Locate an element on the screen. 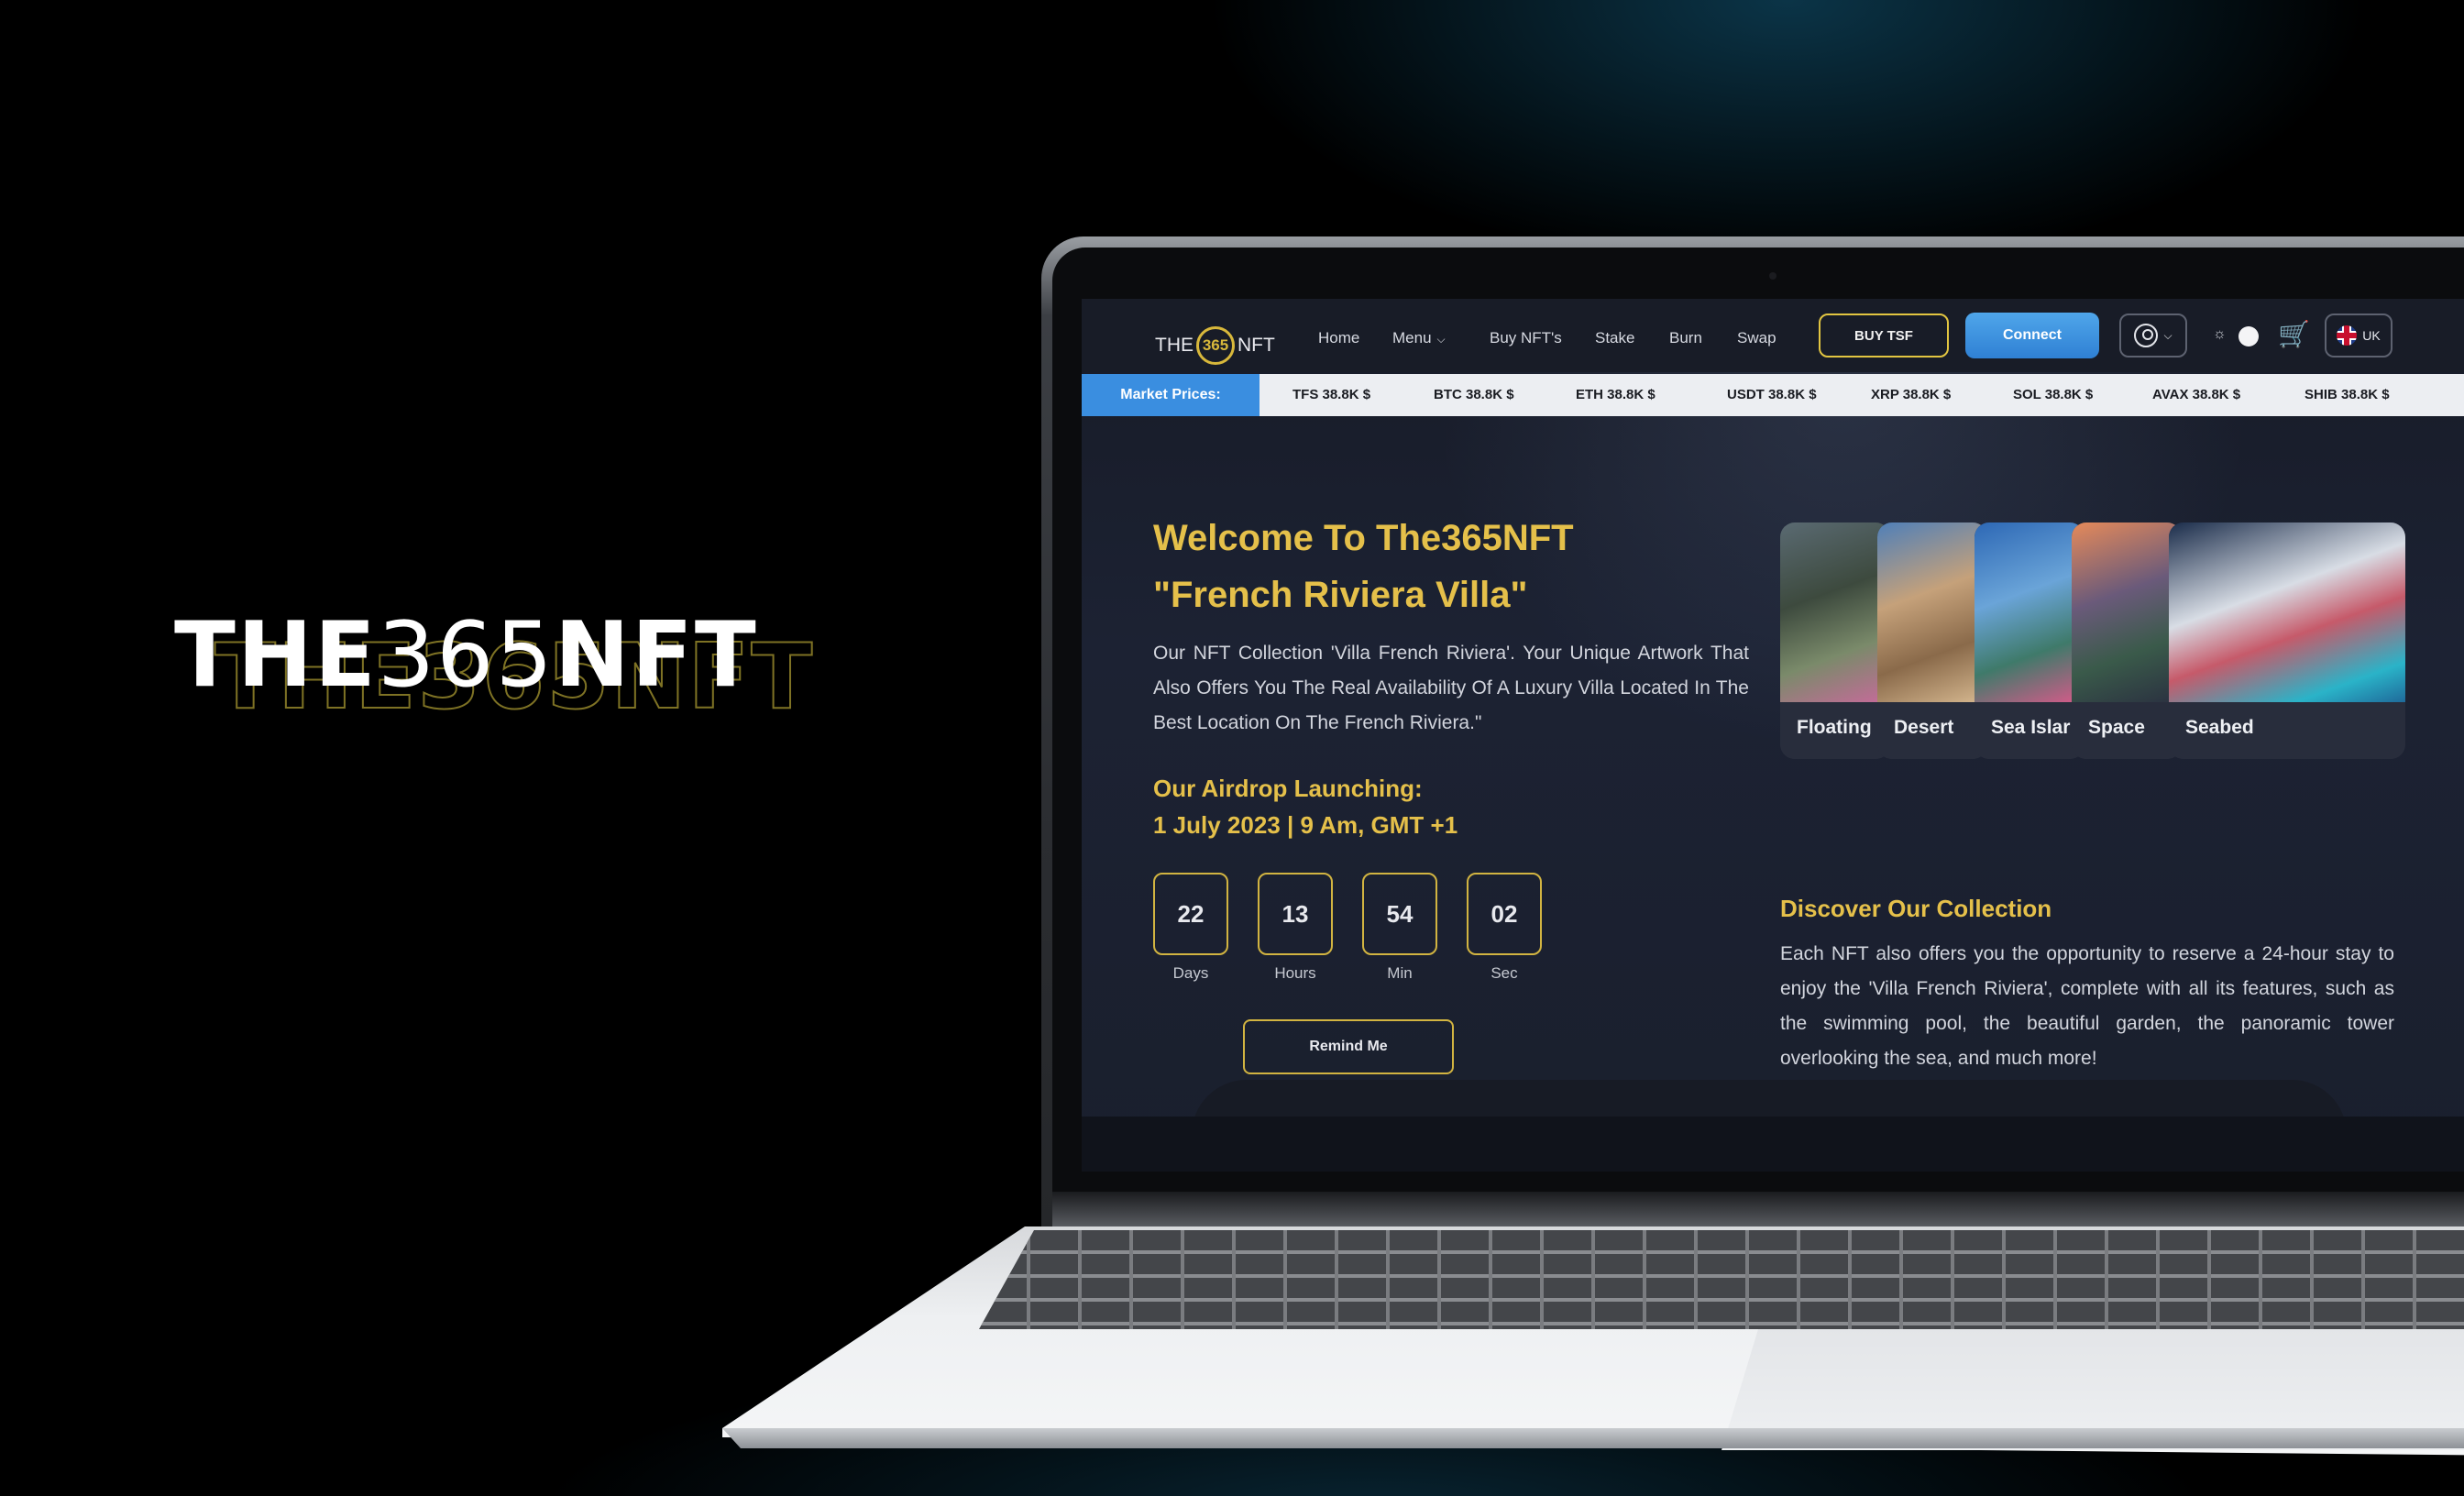 The width and height of the screenshot is (2464, 1496). ticker-item: TFS 38.8K $ is located at coordinates (1331, 394).